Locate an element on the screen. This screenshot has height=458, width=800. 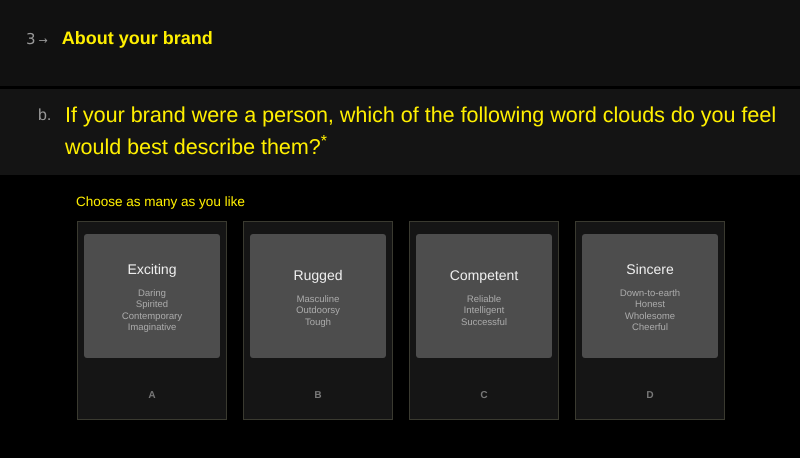
choice-letter: C is located at coordinates (484, 396).